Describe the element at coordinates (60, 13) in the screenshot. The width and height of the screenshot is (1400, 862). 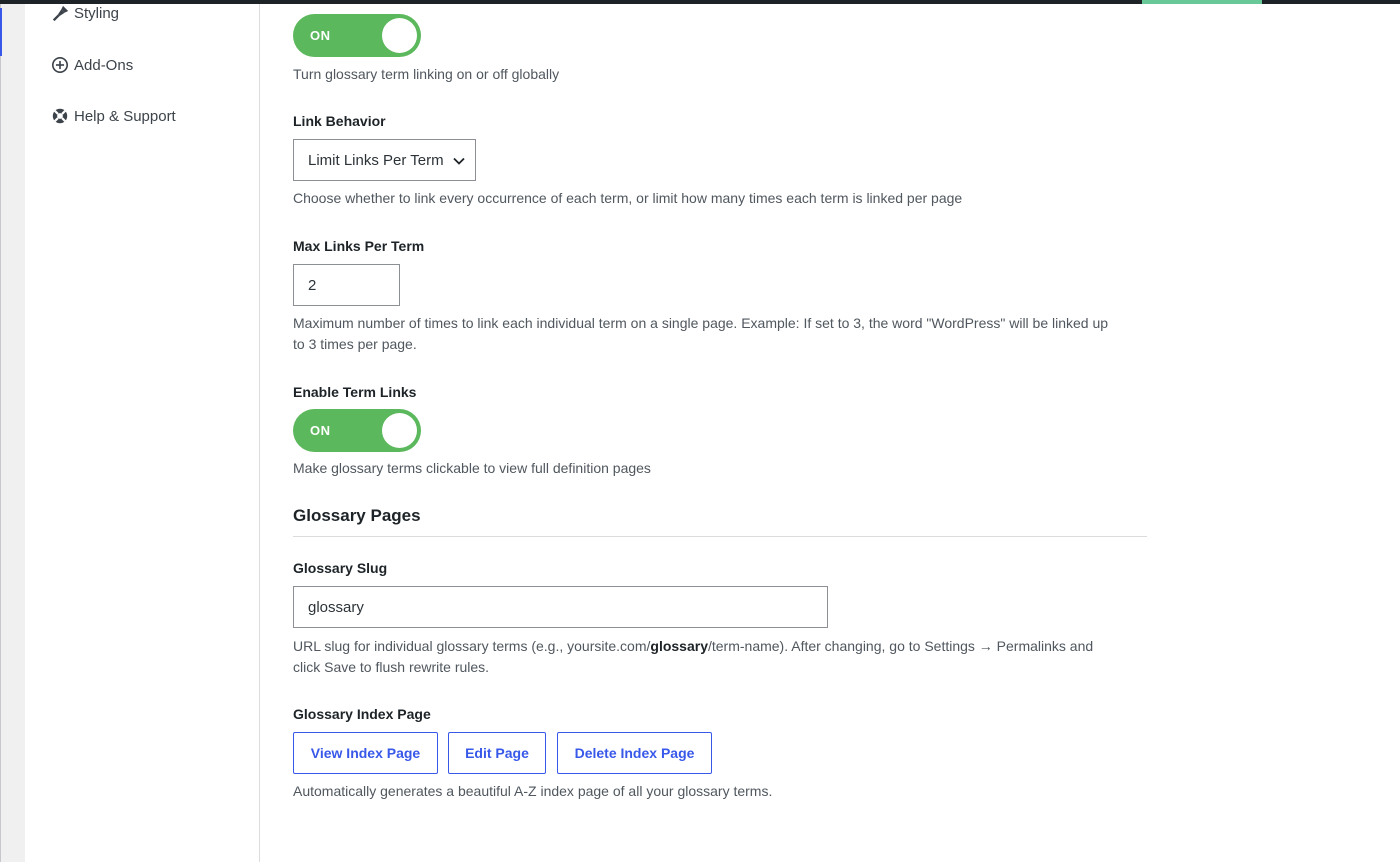
I see `paintbrush-icon` at that location.